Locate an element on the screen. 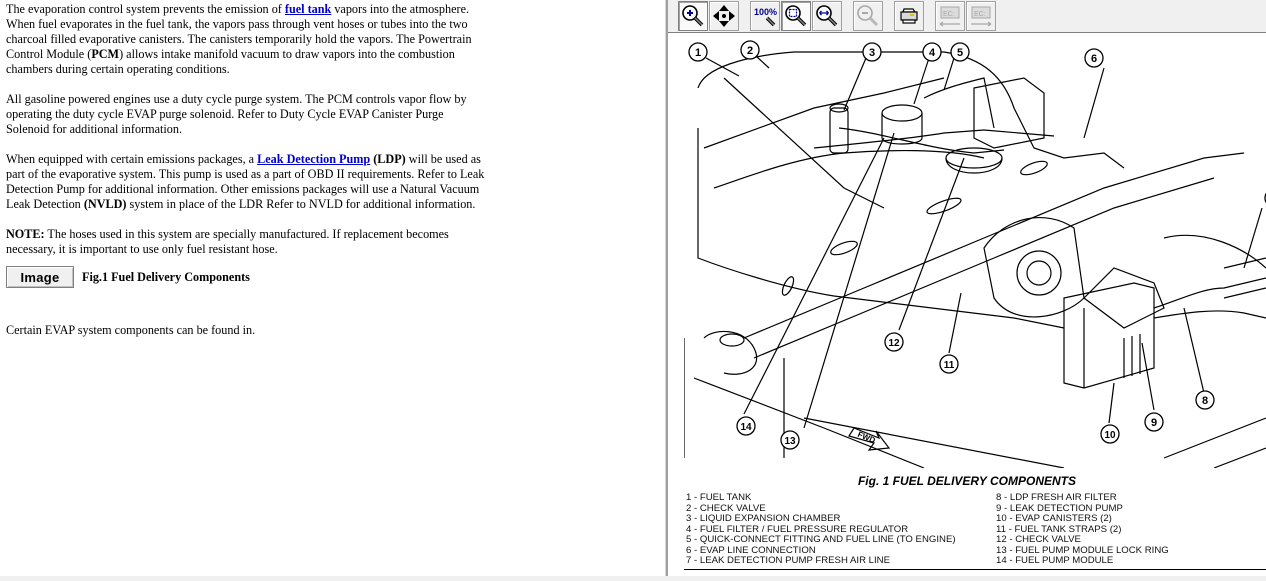 Image resolution: width=1266 pixels, height=581 pixels. zoom-100-icon: 100% is located at coordinates (765, 17).